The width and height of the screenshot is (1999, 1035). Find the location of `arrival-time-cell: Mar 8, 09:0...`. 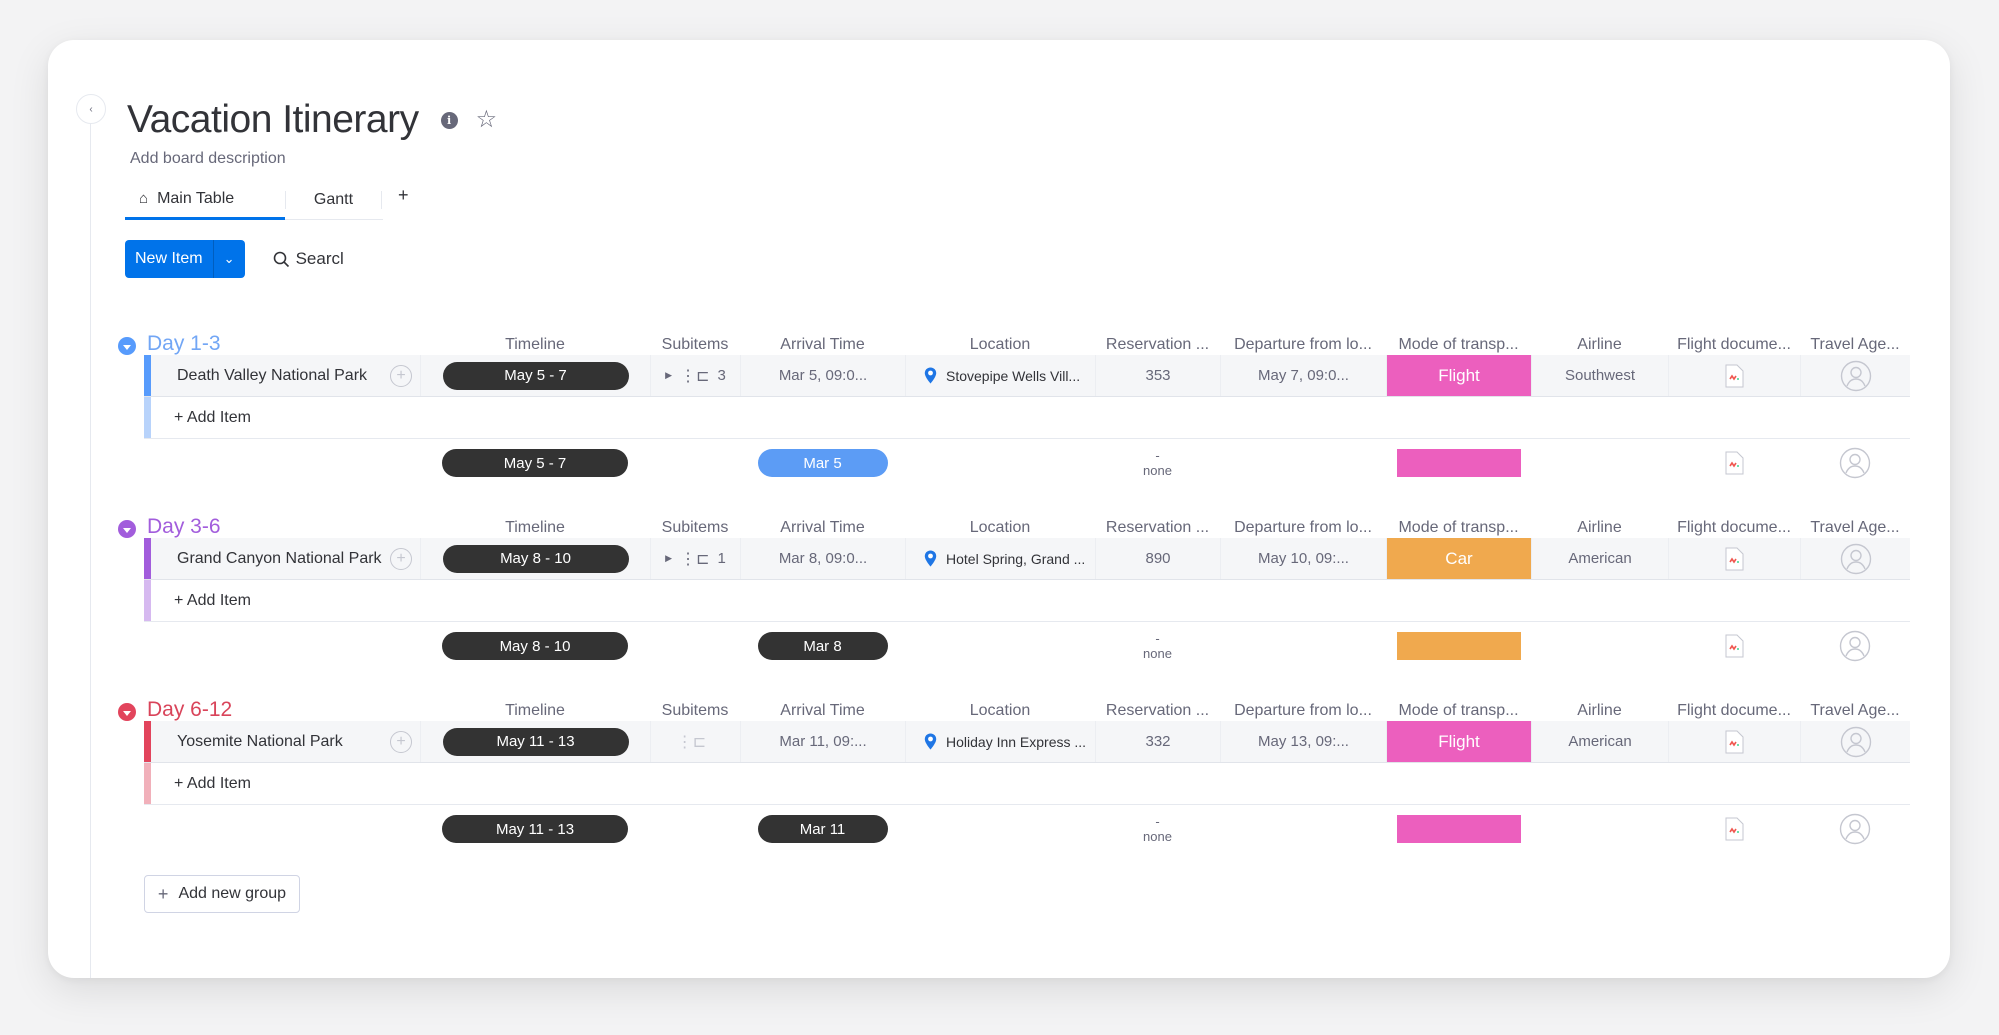

arrival-time-cell: Mar 8, 09:0... is located at coordinates (822, 558).